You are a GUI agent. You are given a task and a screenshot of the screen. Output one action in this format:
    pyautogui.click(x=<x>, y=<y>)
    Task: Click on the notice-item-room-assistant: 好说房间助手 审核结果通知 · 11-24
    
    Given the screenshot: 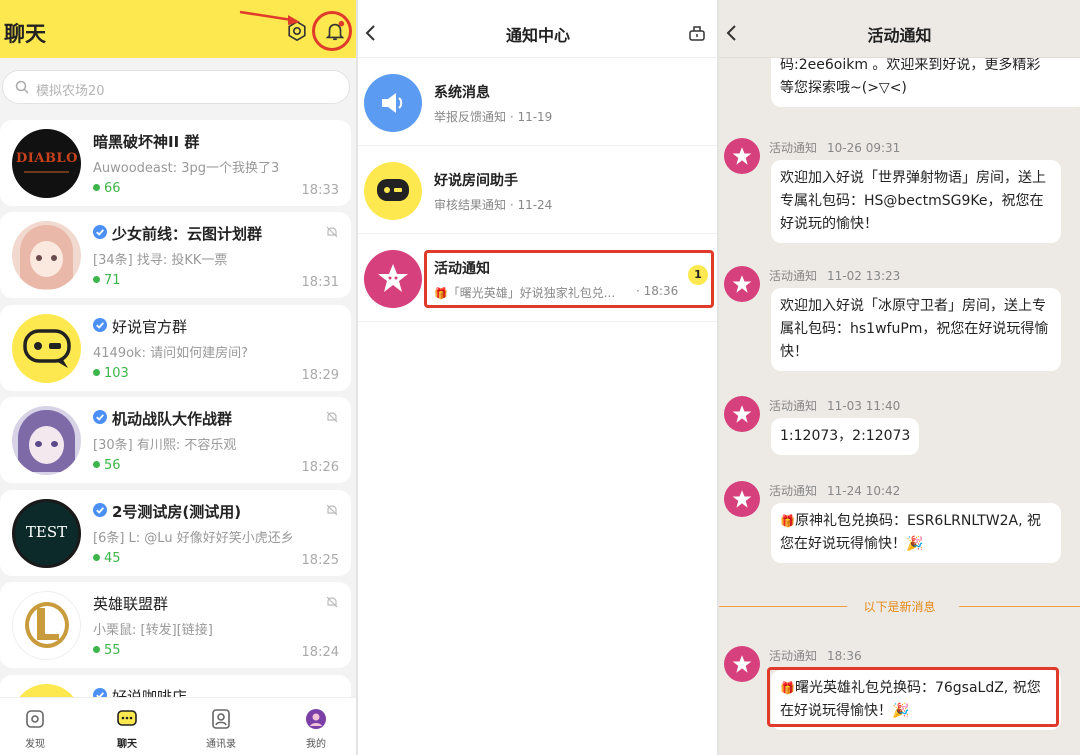 What is the action you would take?
    pyautogui.click(x=538, y=190)
    